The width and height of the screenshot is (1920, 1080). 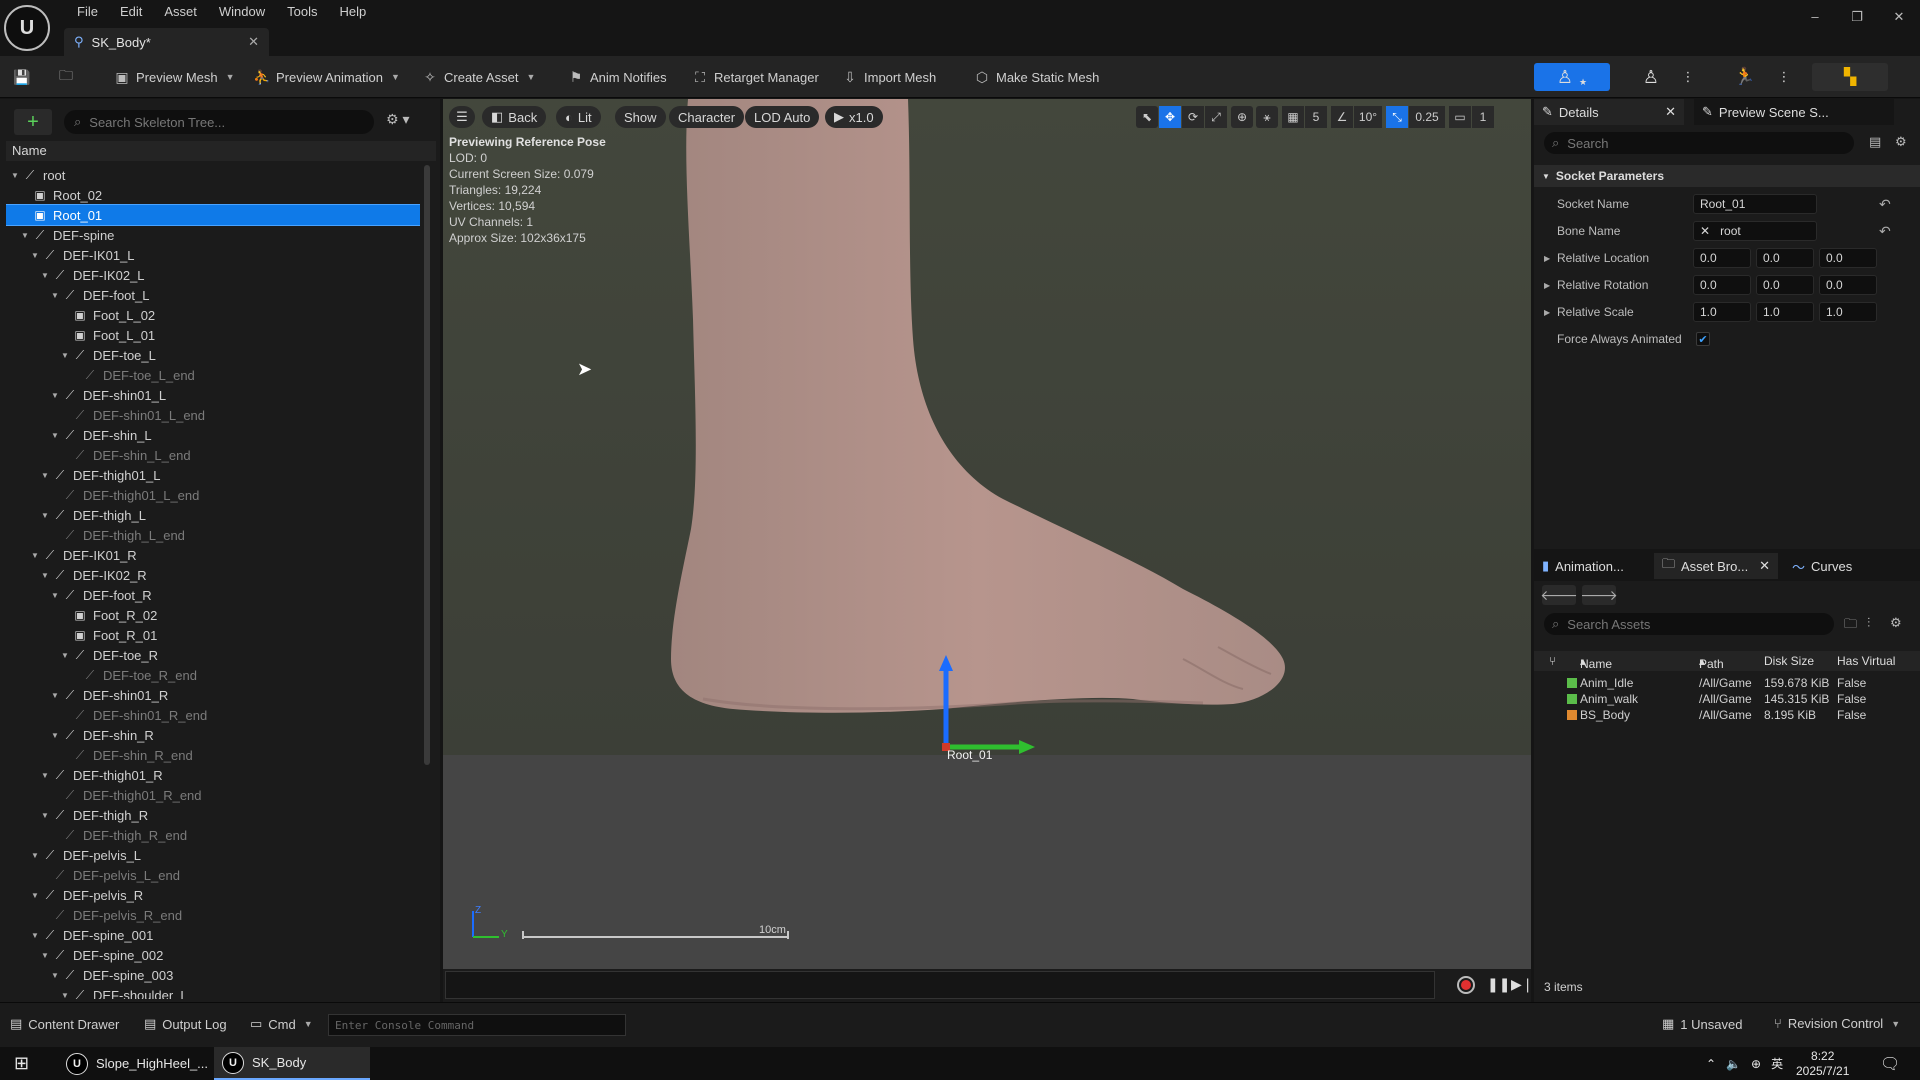 What do you see at coordinates (1727, 683) in the screenshot?
I see `asset-row: Anim_Idle/All/Game 159.678 KiB False` at bounding box center [1727, 683].